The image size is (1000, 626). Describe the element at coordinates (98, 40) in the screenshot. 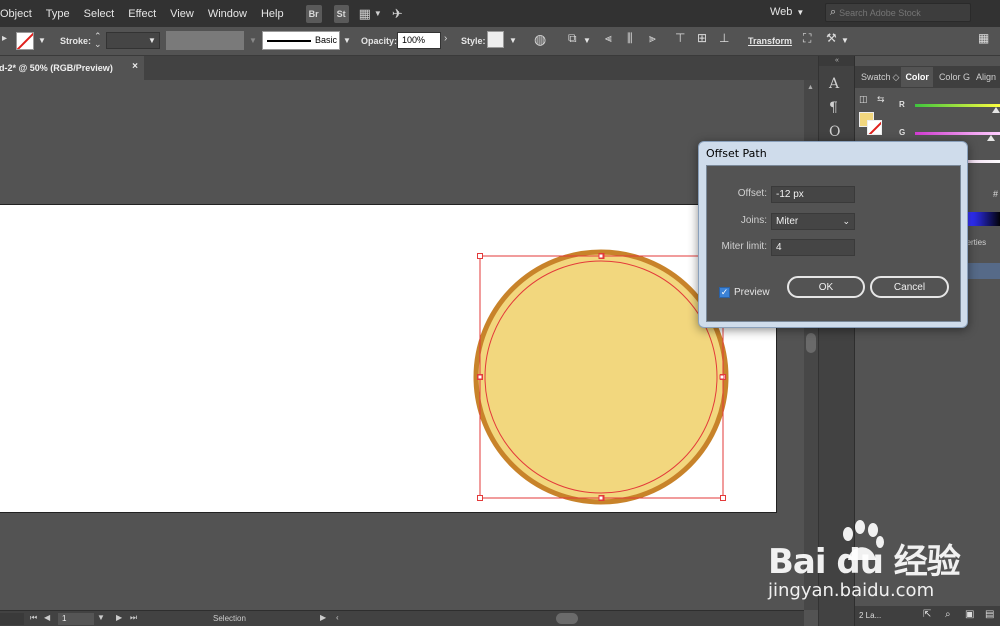

I see `stroke-weight-stepper: ⌃ ⌄` at that location.